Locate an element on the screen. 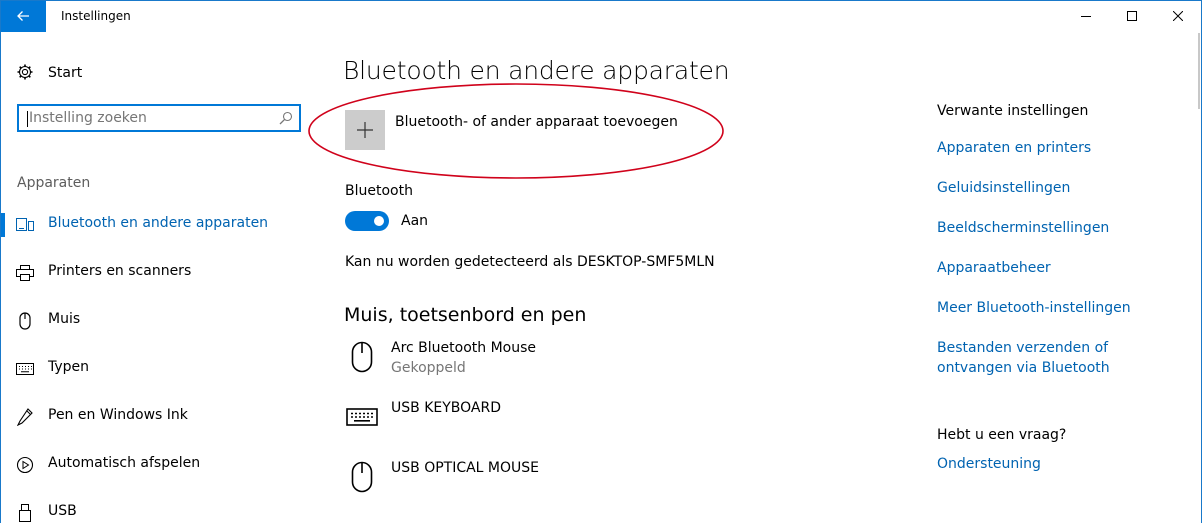 Image resolution: width=1202 pixels, height=531 pixels. maximize-button is located at coordinates (1132, 16).